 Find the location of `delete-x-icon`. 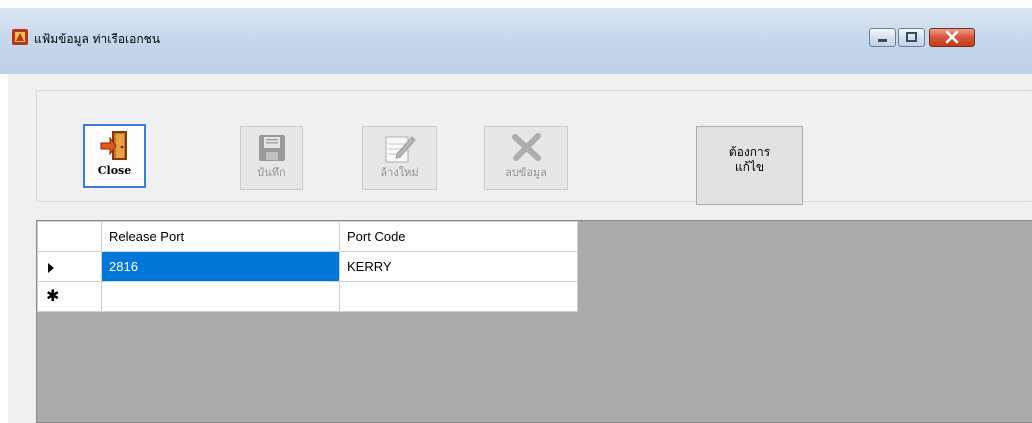

delete-x-icon is located at coordinates (526, 147).